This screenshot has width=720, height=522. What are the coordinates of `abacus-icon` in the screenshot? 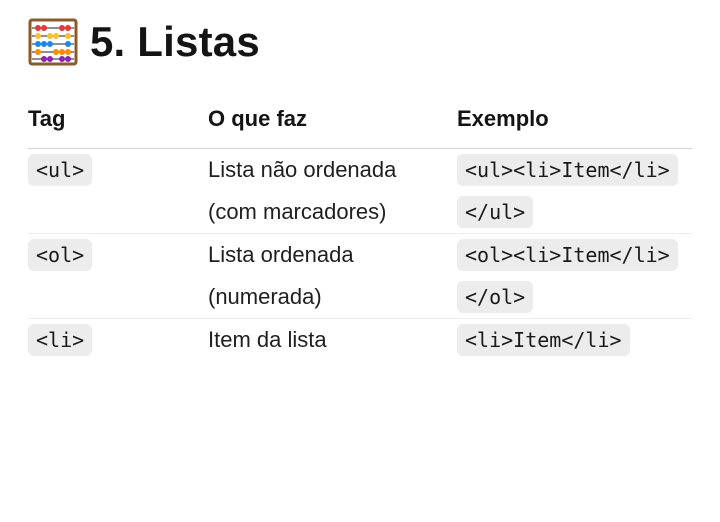 It's located at (53, 42).